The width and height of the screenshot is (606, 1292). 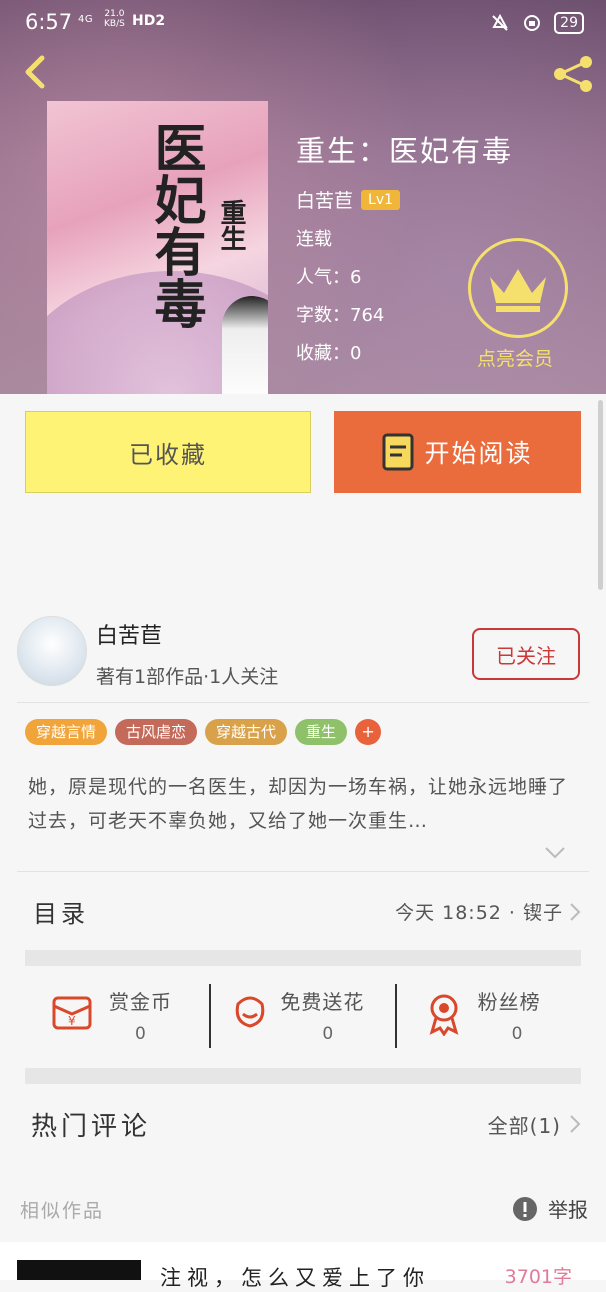 I want to click on author-panel: 白苦苣 著有1部作品·1人关注 已关注, so click(x=303, y=656).